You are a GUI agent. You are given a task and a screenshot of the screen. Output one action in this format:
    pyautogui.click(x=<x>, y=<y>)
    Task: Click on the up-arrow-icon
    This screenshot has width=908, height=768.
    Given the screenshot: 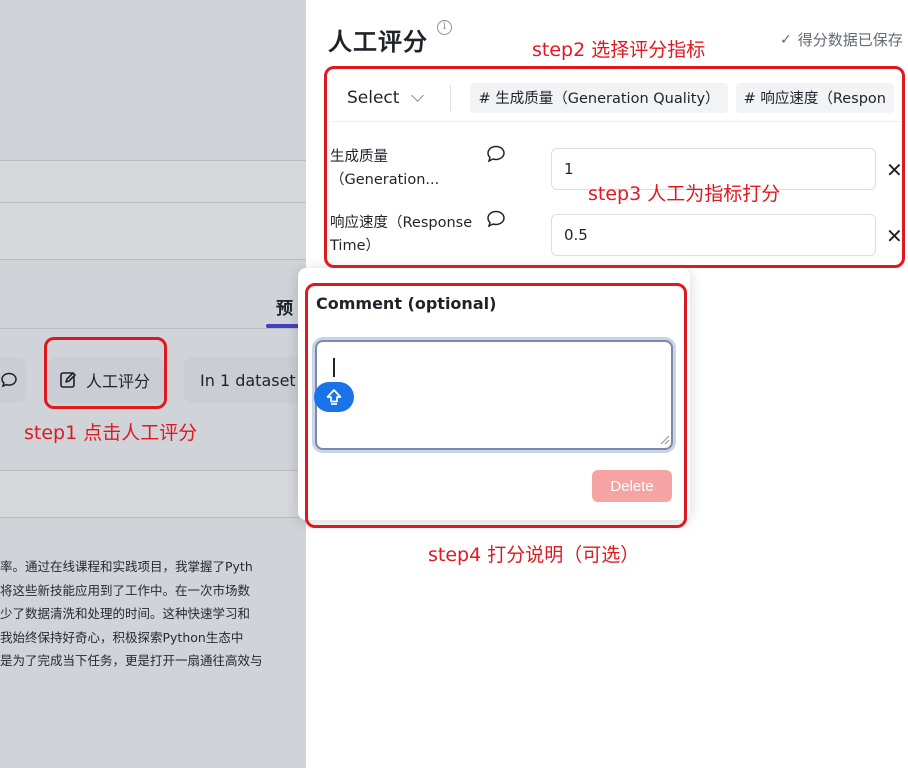 What is the action you would take?
    pyautogui.click(x=334, y=397)
    